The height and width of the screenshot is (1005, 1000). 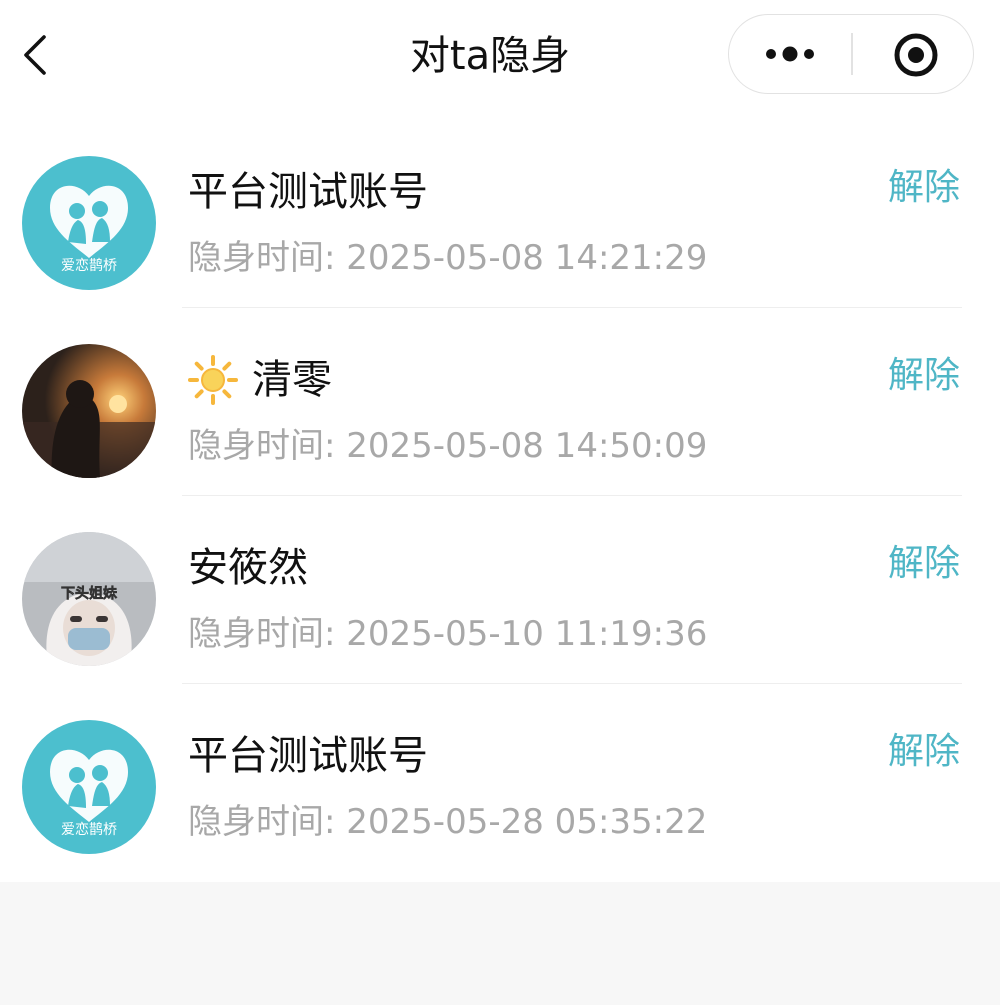 I want to click on more-button, so click(x=790, y=54).